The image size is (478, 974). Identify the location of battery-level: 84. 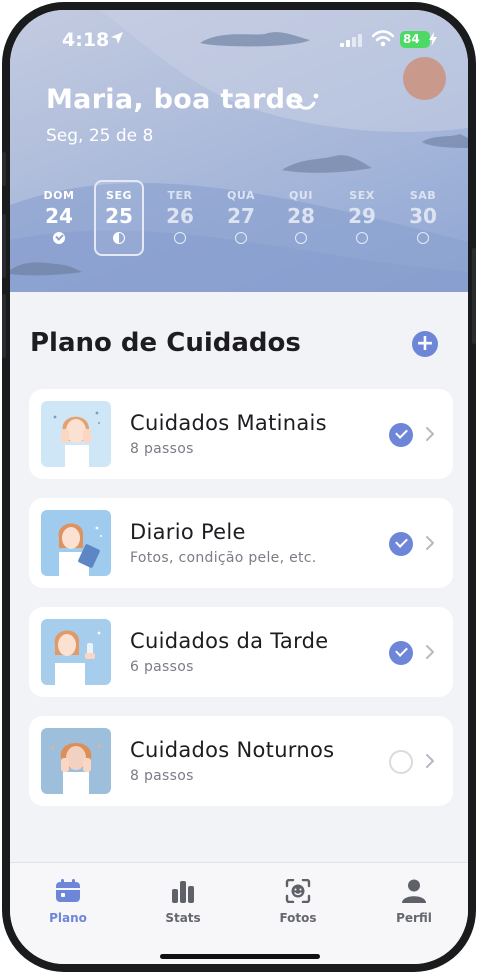
(411, 39).